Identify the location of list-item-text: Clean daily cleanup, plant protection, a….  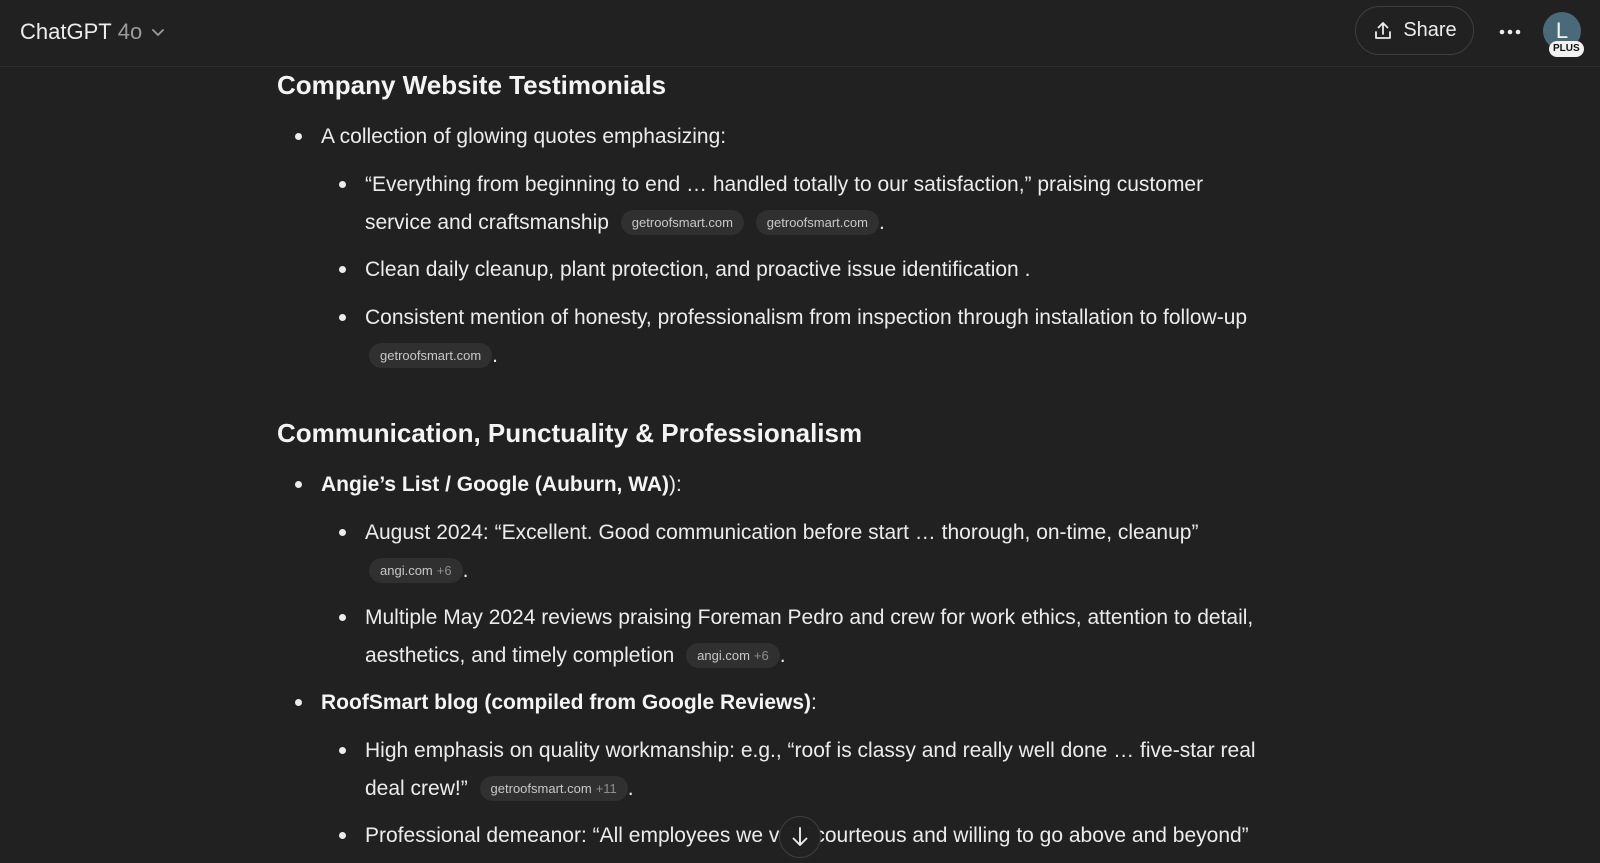
(698, 269).